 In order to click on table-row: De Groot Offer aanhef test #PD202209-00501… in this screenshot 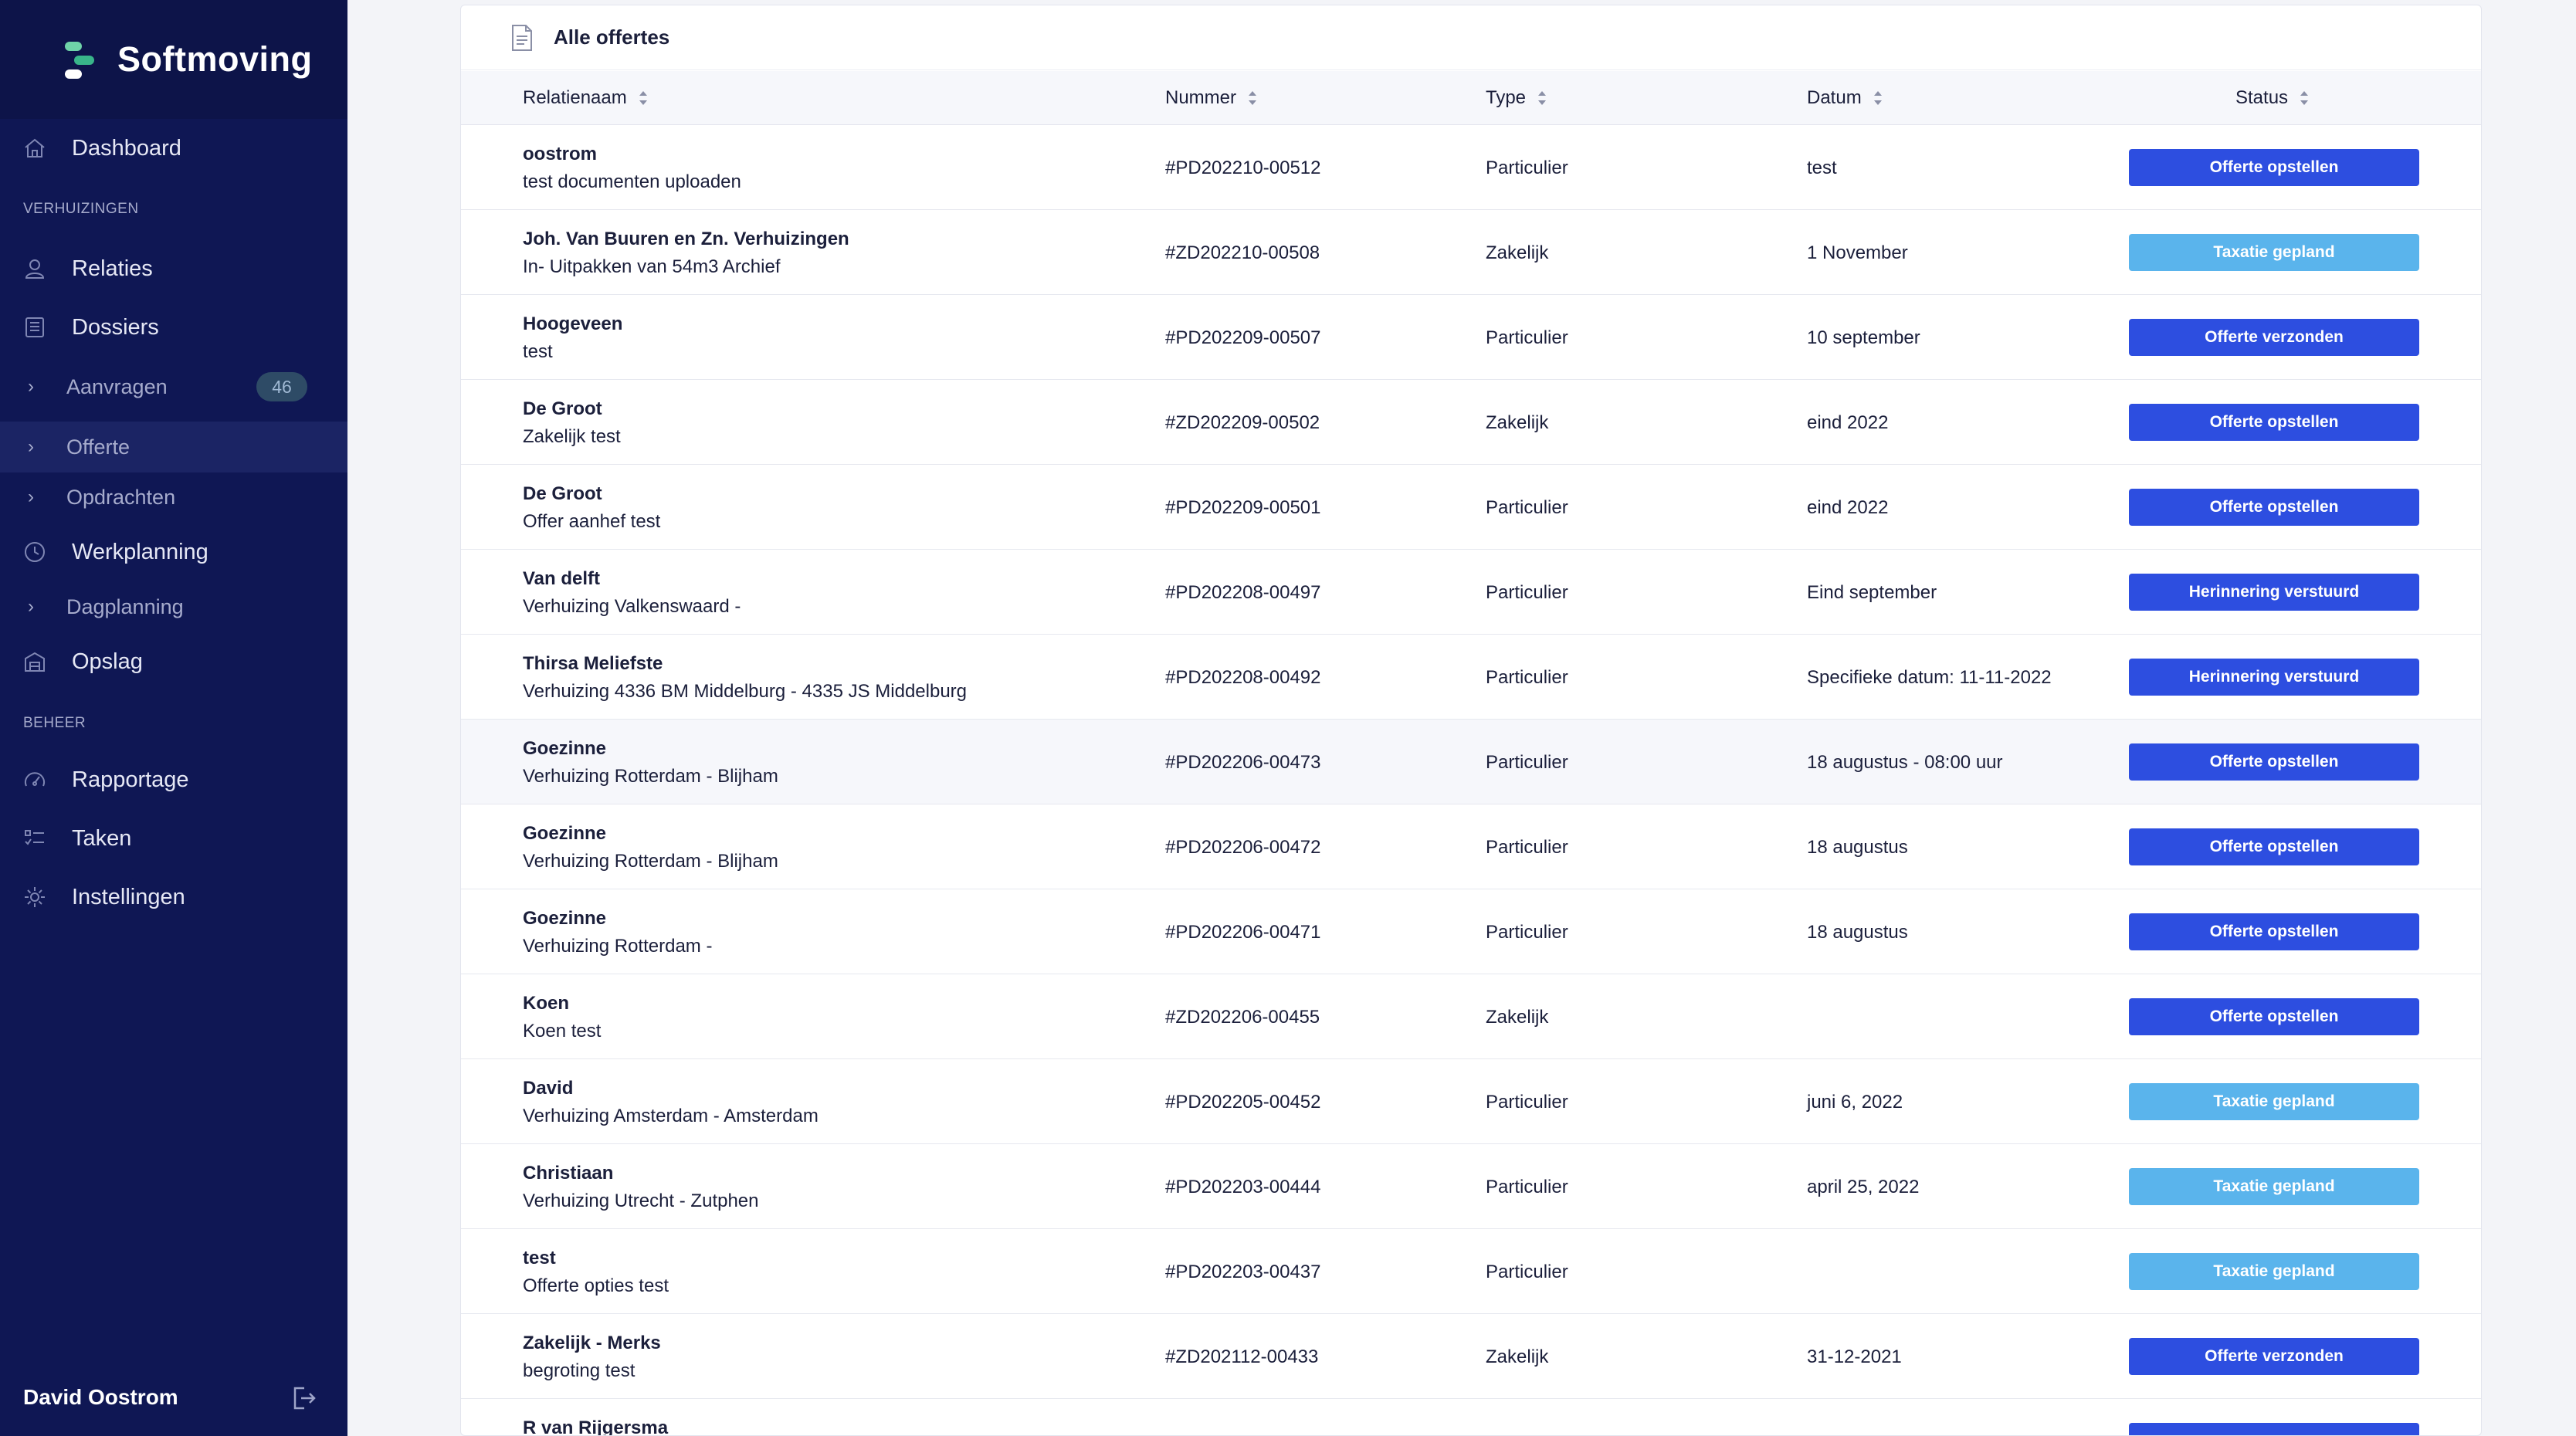, I will do `click(1471, 507)`.